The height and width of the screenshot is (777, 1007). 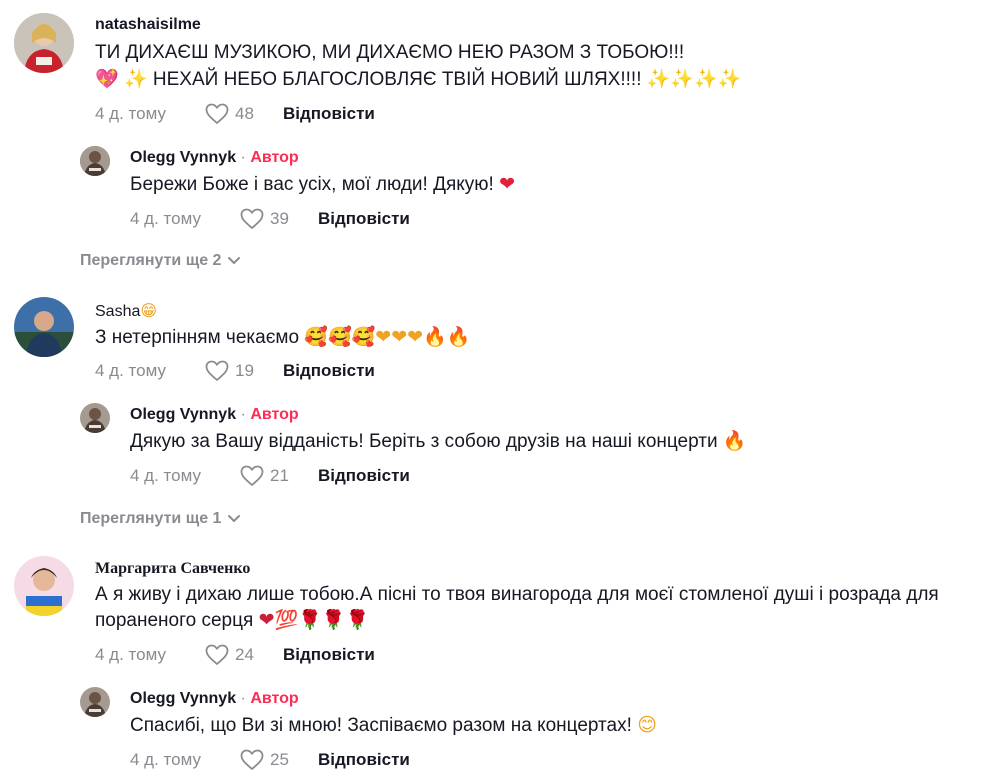 I want to click on emoji-group: ❤💯🌹🌹🌹, so click(x=314, y=620).